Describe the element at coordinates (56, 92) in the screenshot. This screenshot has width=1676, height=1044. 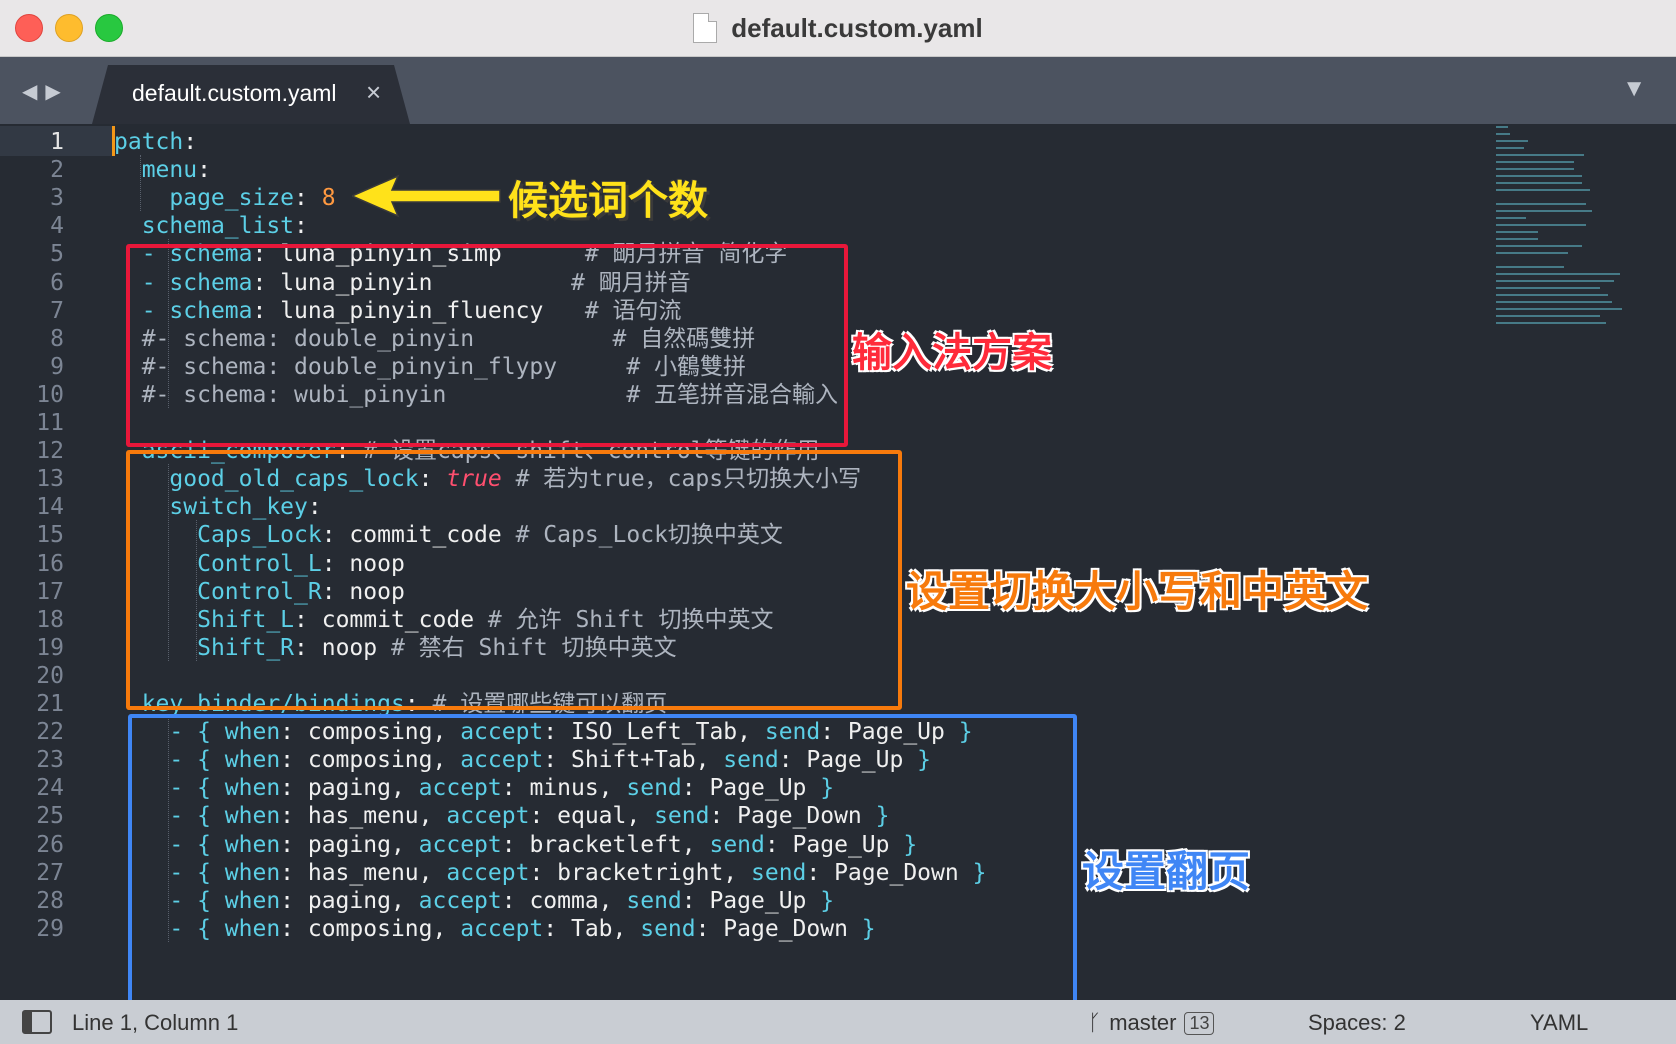
I see `nav-forward-icon: ▶` at that location.